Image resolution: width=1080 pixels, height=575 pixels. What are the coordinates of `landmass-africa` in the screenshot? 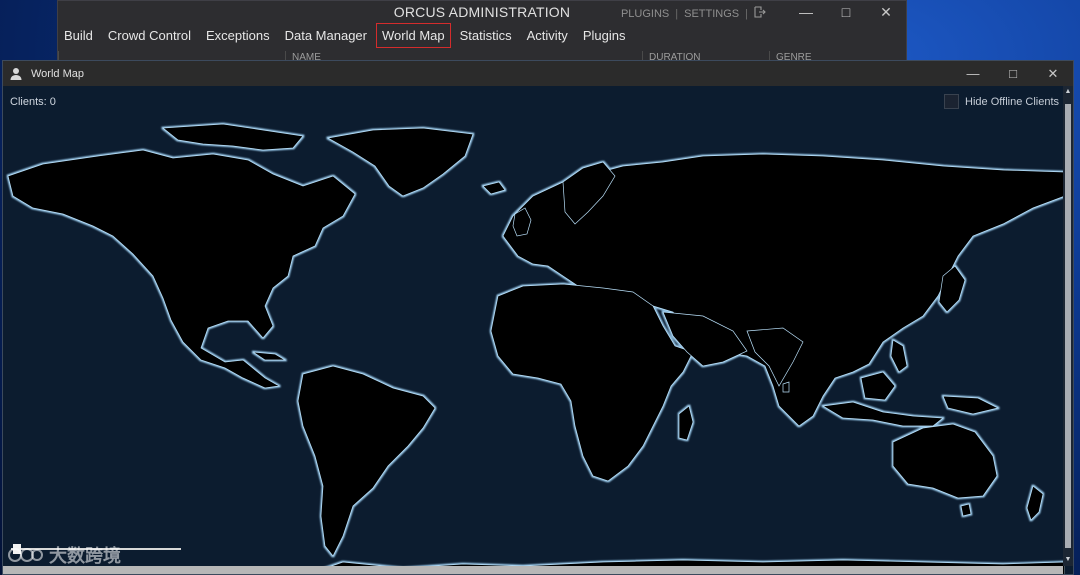 It's located at (592, 382).